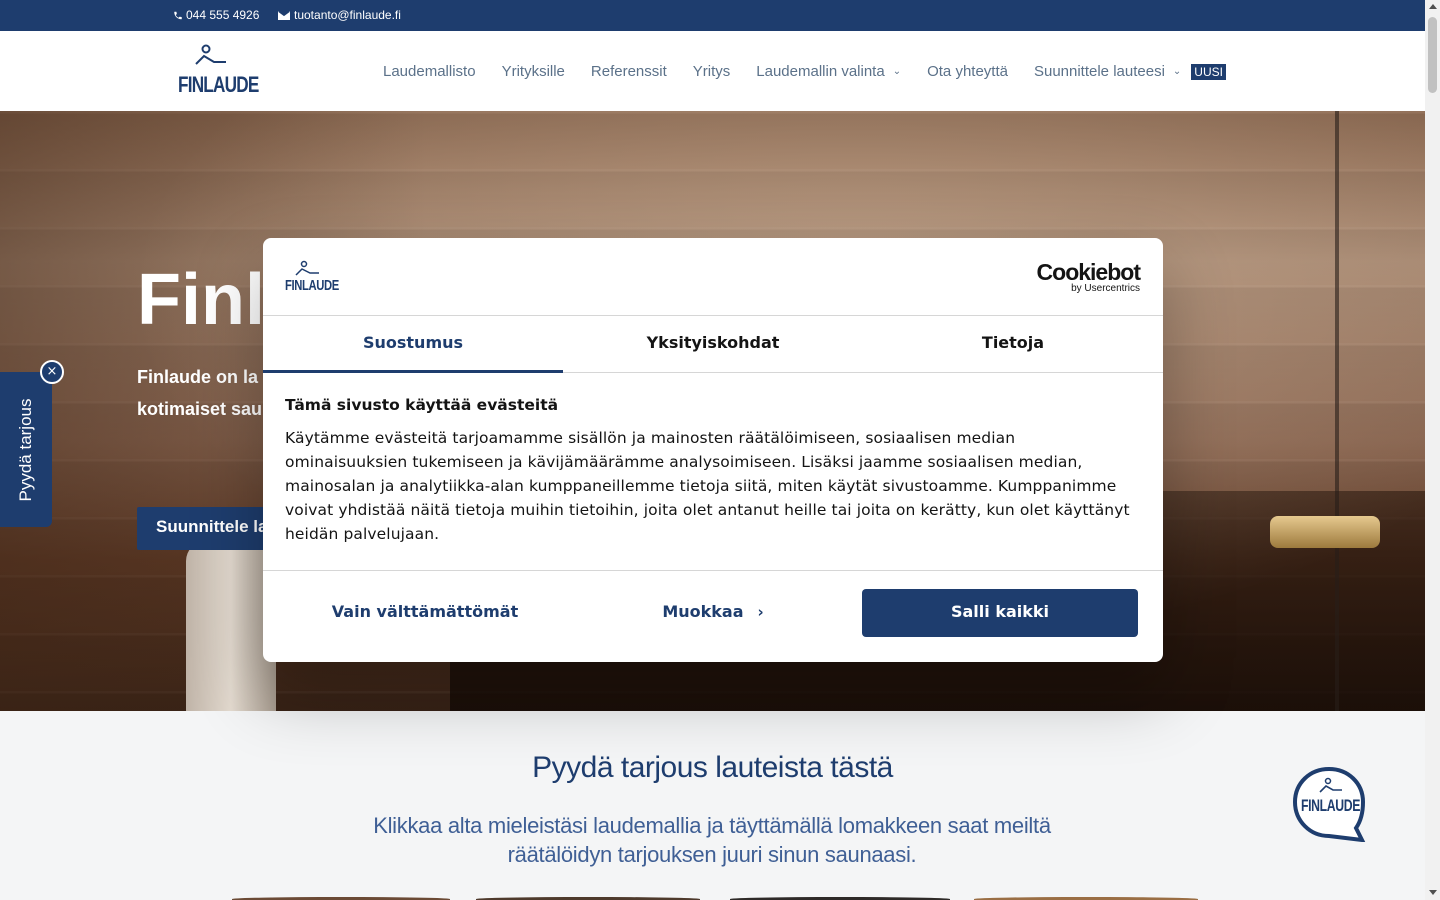 Image resolution: width=1440 pixels, height=900 pixels. Describe the element at coordinates (1325, 532) in the screenshot. I see `hero-door-handle-image` at that location.